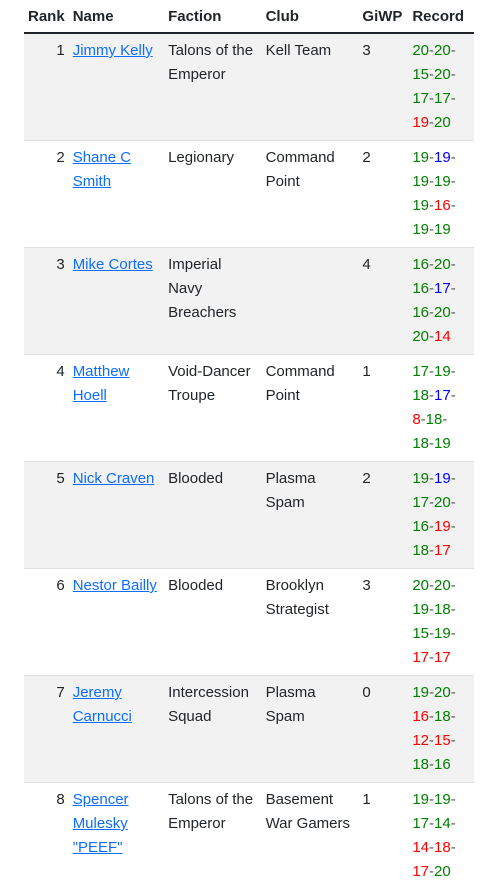  What do you see at coordinates (102, 704) in the screenshot?
I see `player-link: Jeremy Carnucci` at bounding box center [102, 704].